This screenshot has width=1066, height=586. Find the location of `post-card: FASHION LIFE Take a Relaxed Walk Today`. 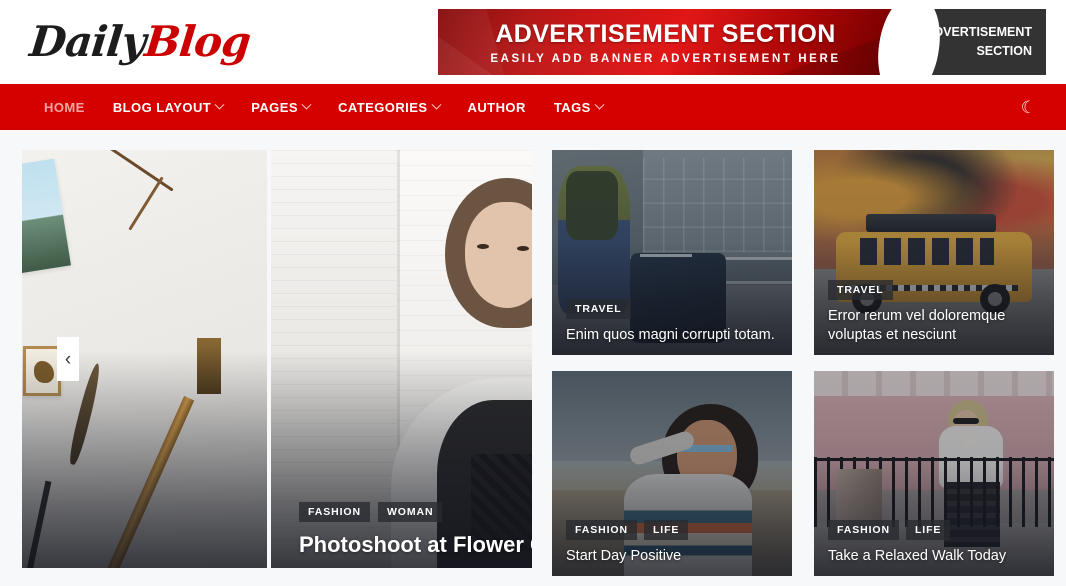

post-card: FASHION LIFE Take a Relaxed Walk Today is located at coordinates (934, 473).